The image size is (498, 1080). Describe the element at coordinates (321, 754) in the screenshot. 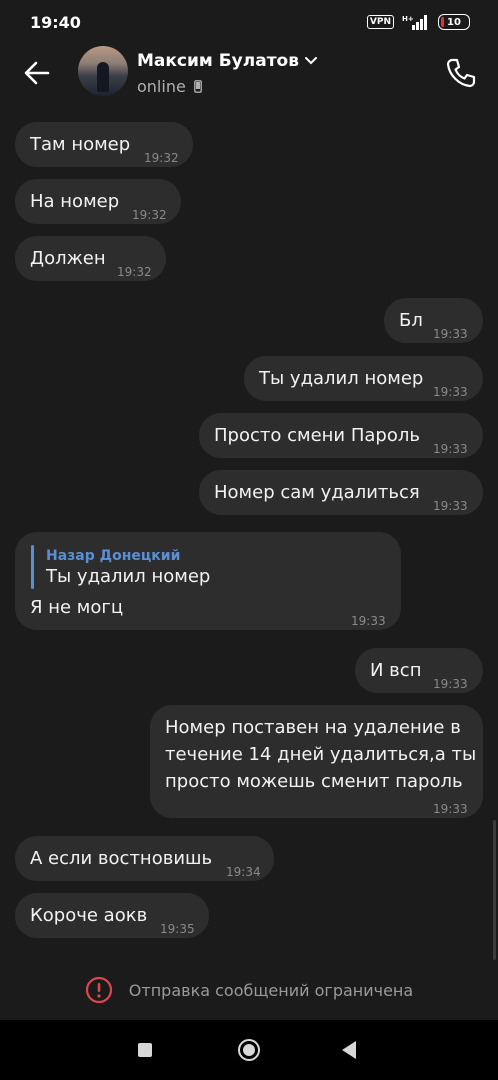

I see `message-text-line: течение 14 дней удалиться,а ты` at that location.